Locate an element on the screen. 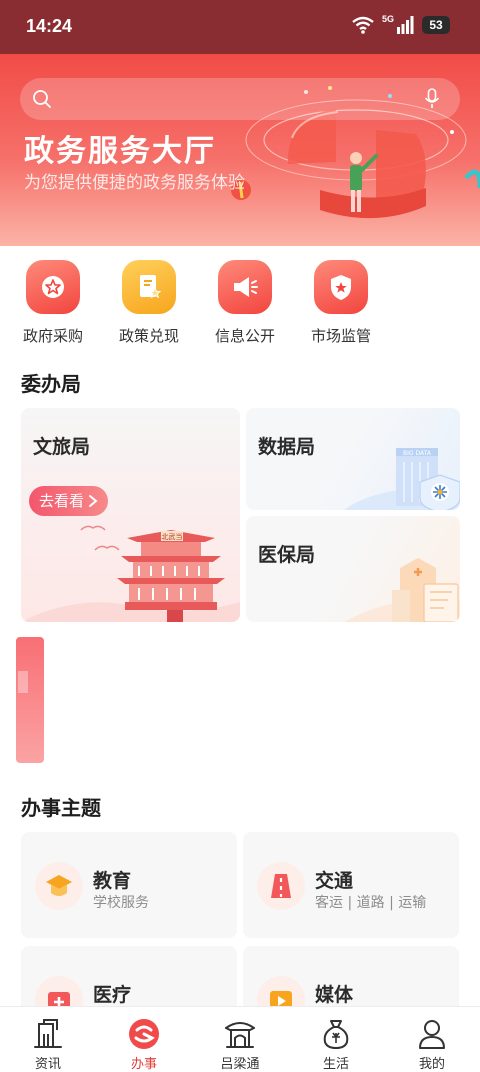 This screenshot has width=480, height=1072. nav-label: 吕梁通 is located at coordinates (240, 1064).